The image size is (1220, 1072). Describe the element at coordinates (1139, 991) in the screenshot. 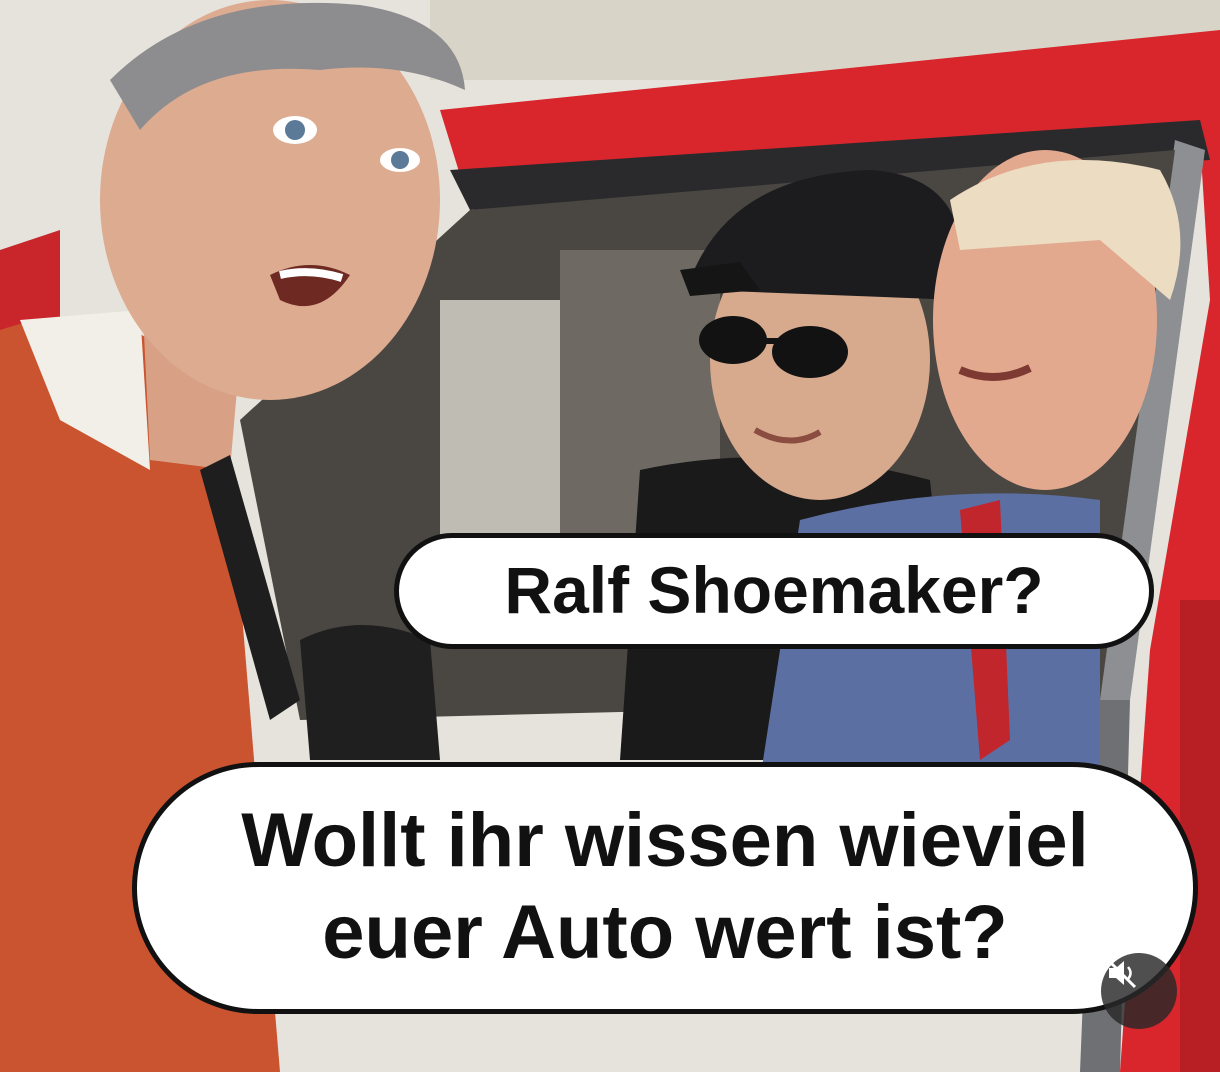

I see `mute-toggle-button` at that location.